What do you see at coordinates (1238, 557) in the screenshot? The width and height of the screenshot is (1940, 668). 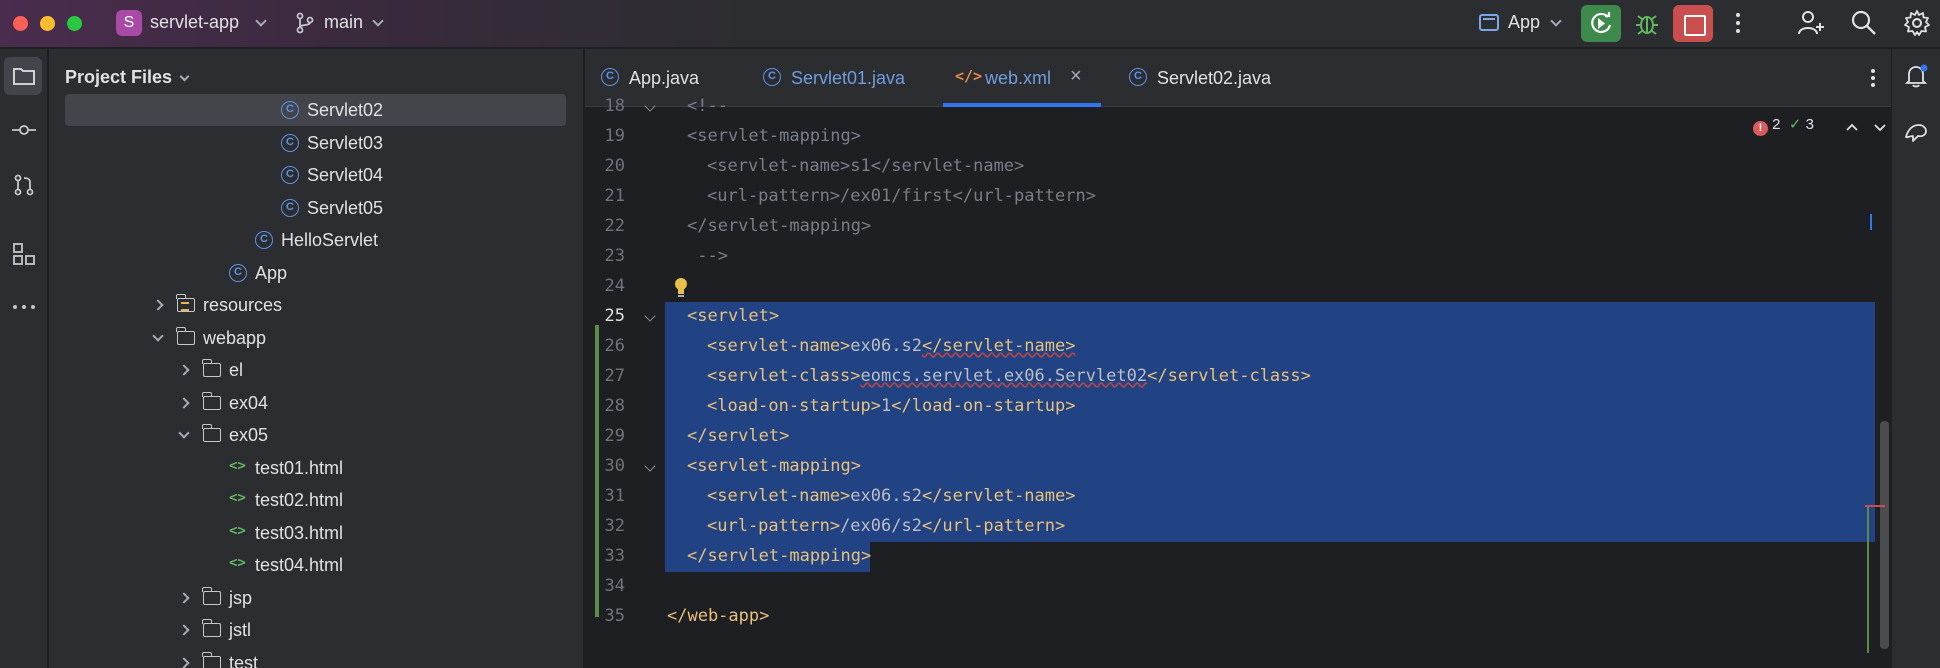 I see `code-line: 33 </servlet-mapping>` at bounding box center [1238, 557].